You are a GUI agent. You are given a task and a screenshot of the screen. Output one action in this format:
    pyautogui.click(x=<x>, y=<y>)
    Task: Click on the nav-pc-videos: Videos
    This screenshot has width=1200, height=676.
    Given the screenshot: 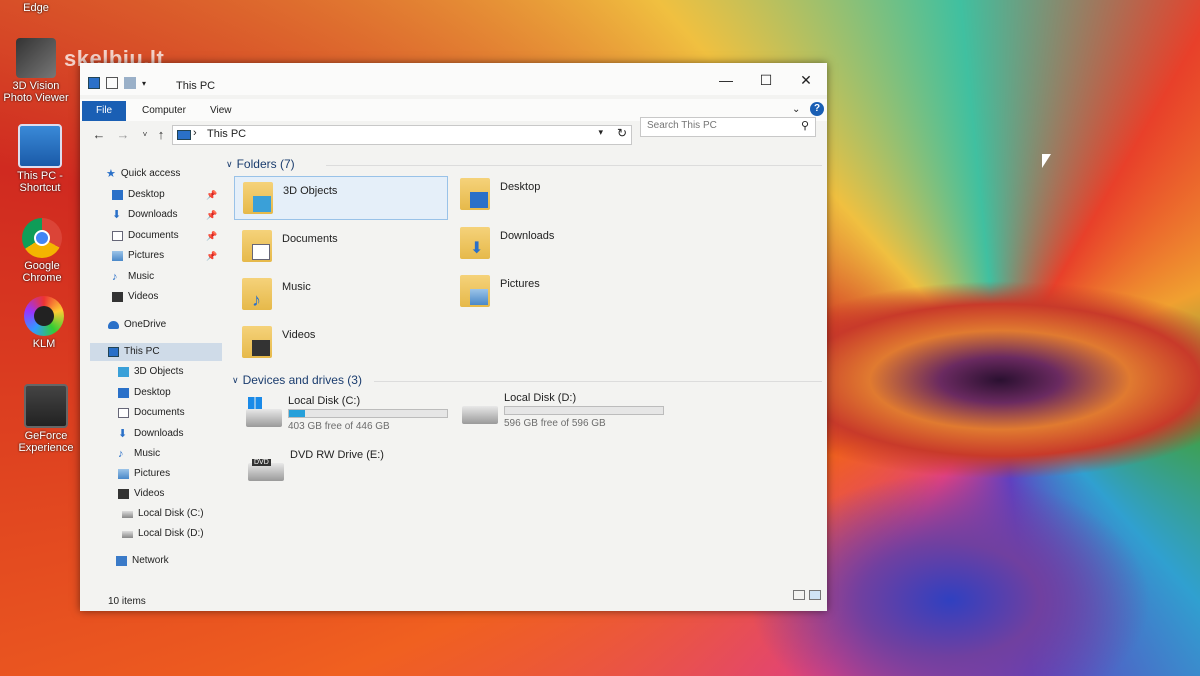 What is the action you would take?
    pyautogui.click(x=141, y=494)
    